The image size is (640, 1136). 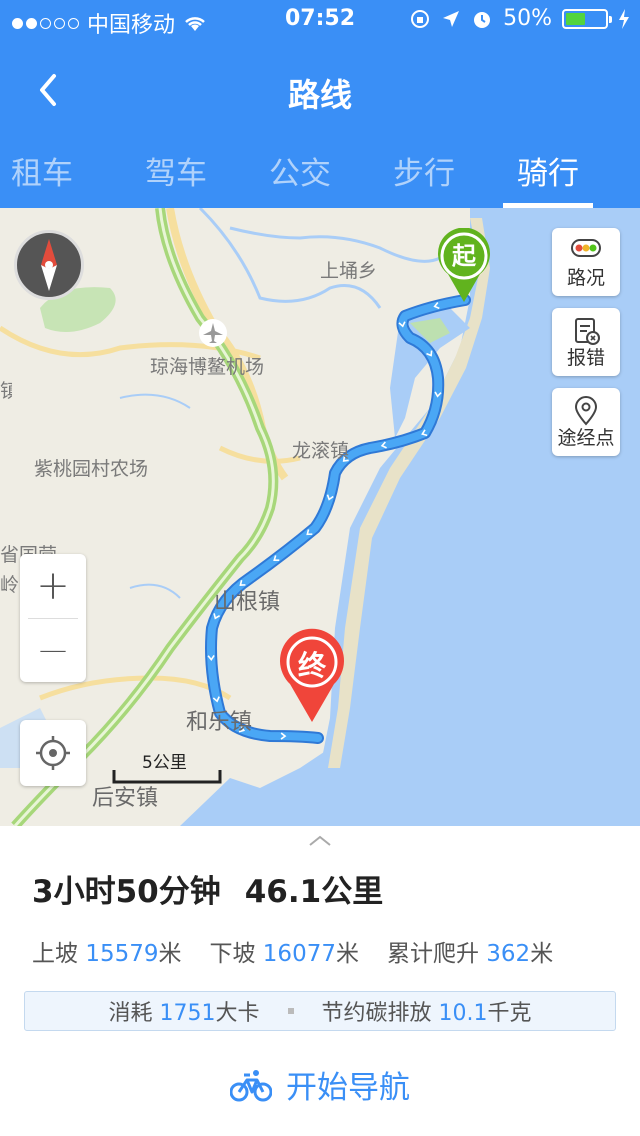 I want to click on zoom-control: + —, so click(x=53, y=618).